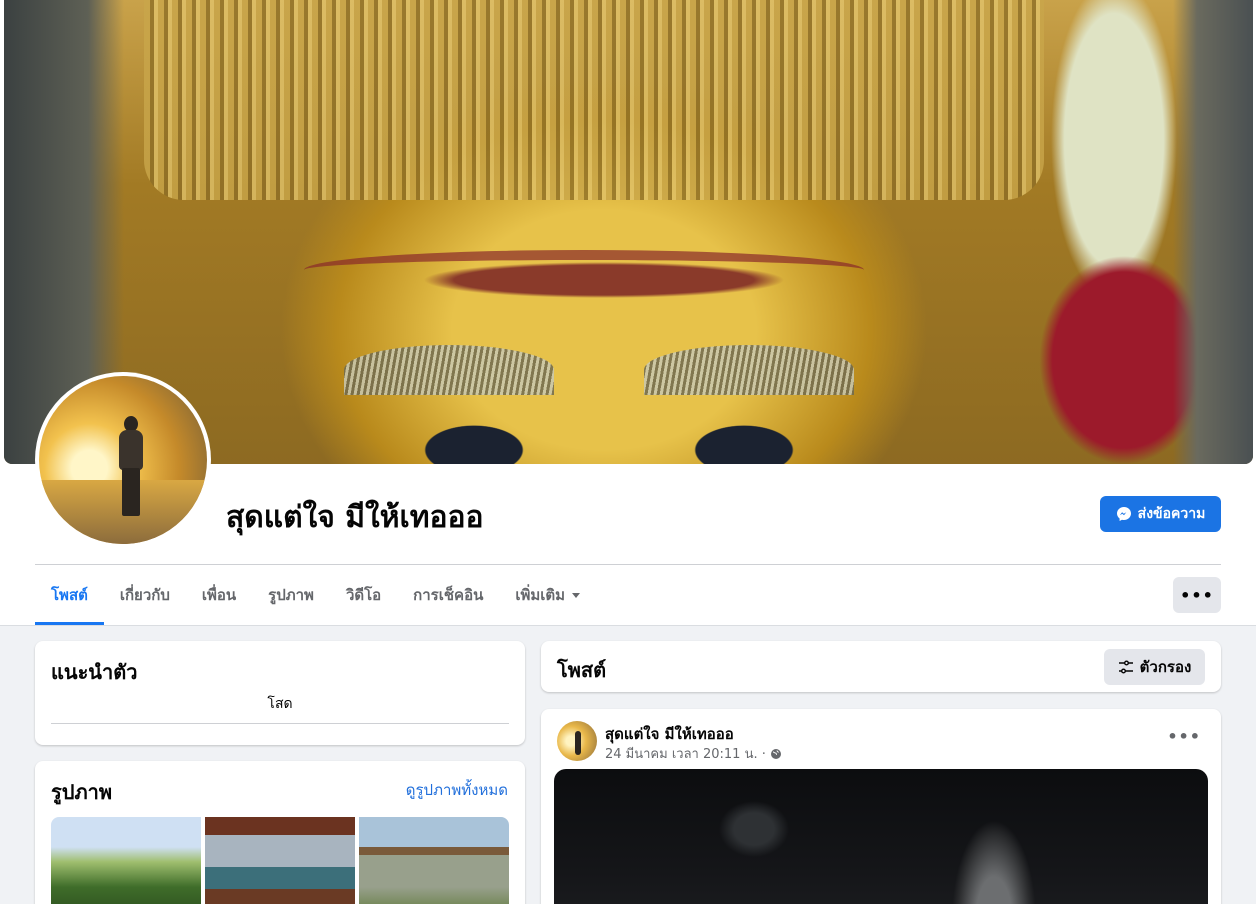 Image resolution: width=1256 pixels, height=904 pixels. What do you see at coordinates (280, 693) in the screenshot?
I see `intro-card: แนะนำตัว โสด` at bounding box center [280, 693].